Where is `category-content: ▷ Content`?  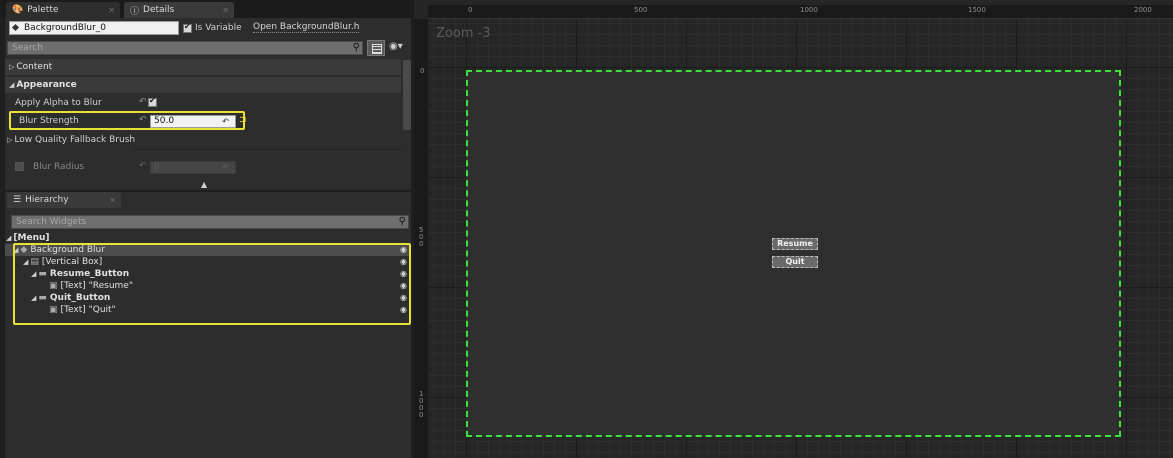
category-content: ▷ Content is located at coordinates (203, 67).